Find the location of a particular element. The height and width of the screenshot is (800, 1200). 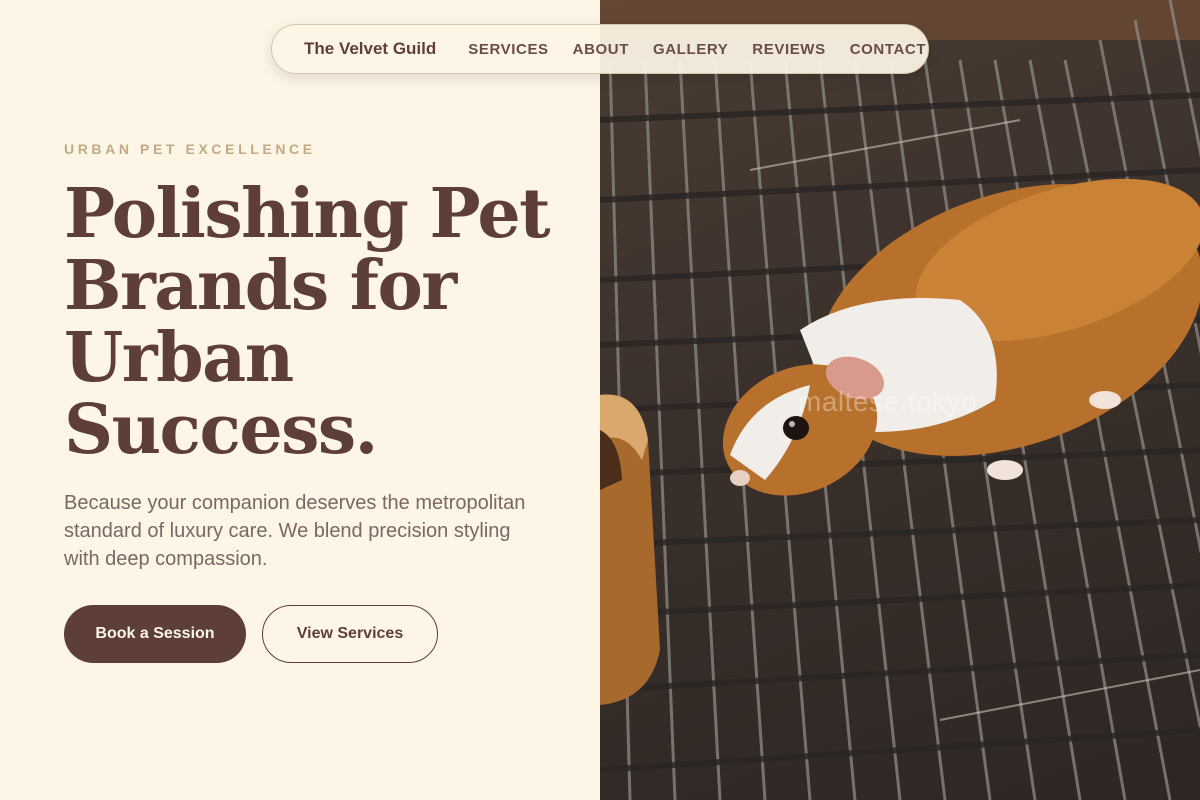

nav-link-contact: CONTACT is located at coordinates (888, 49).